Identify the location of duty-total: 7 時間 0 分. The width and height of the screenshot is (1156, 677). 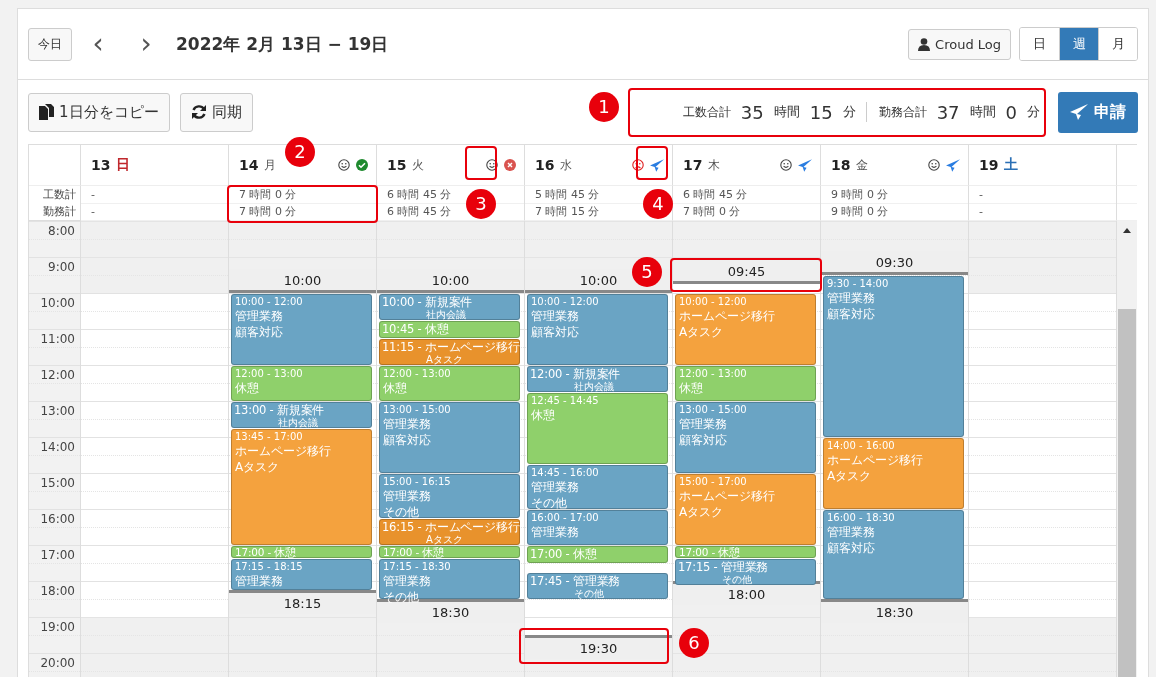
(268, 211).